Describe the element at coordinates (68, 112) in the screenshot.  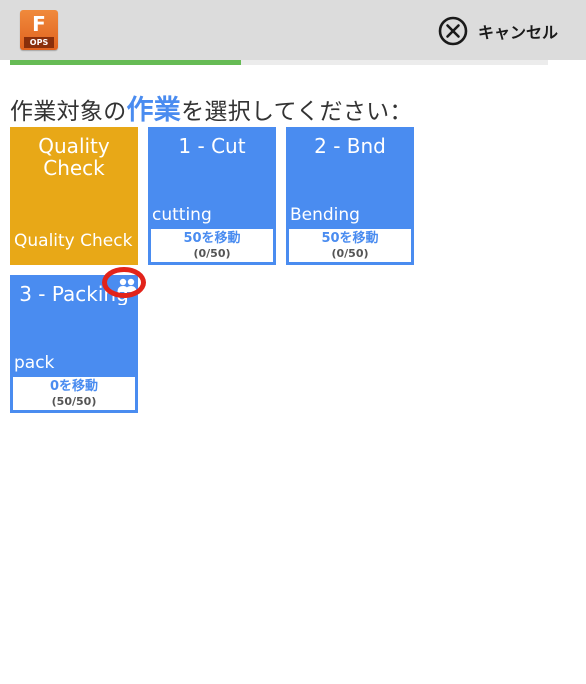
I see `prompt-text-before: 作業対象の` at that location.